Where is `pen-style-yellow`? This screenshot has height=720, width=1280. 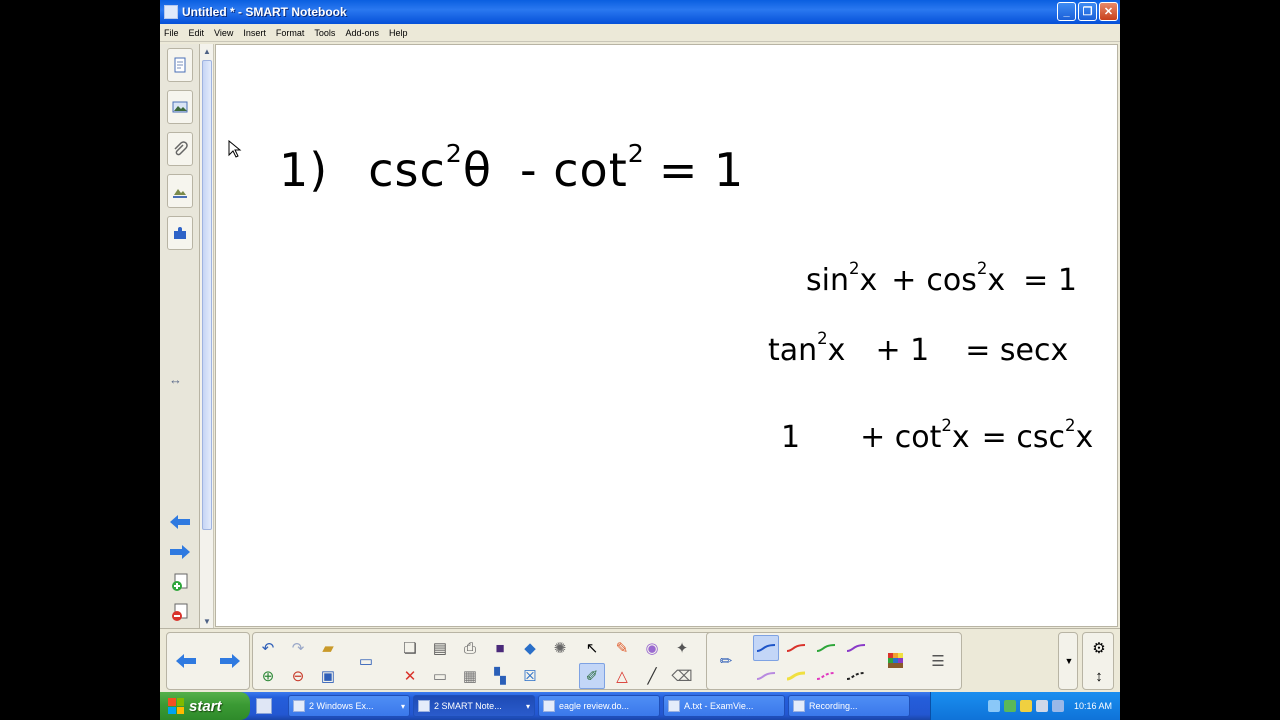
pen-style-yellow is located at coordinates (796, 676).